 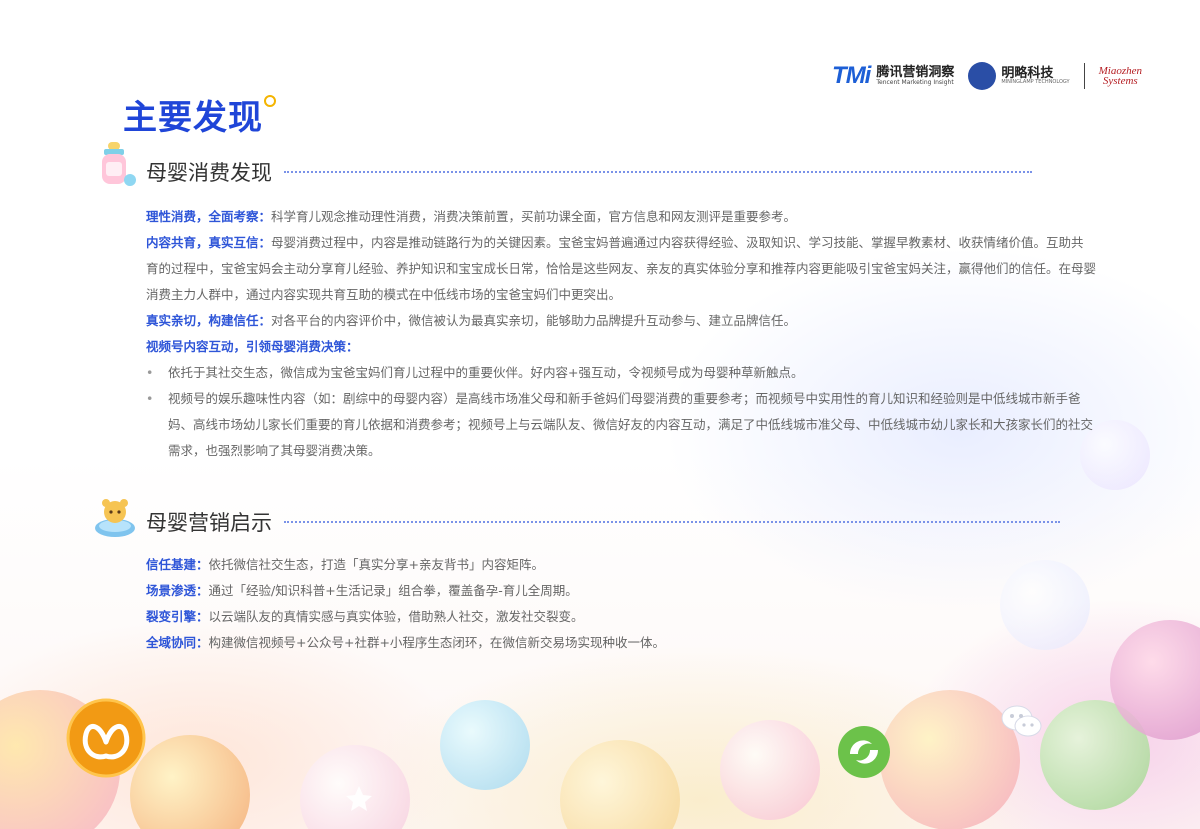 I want to click on insight-text: 构建微信视频号+公众号+社群+小程序生态闭环，在微信新交易场实现种收一体。, so click(x=436, y=642).